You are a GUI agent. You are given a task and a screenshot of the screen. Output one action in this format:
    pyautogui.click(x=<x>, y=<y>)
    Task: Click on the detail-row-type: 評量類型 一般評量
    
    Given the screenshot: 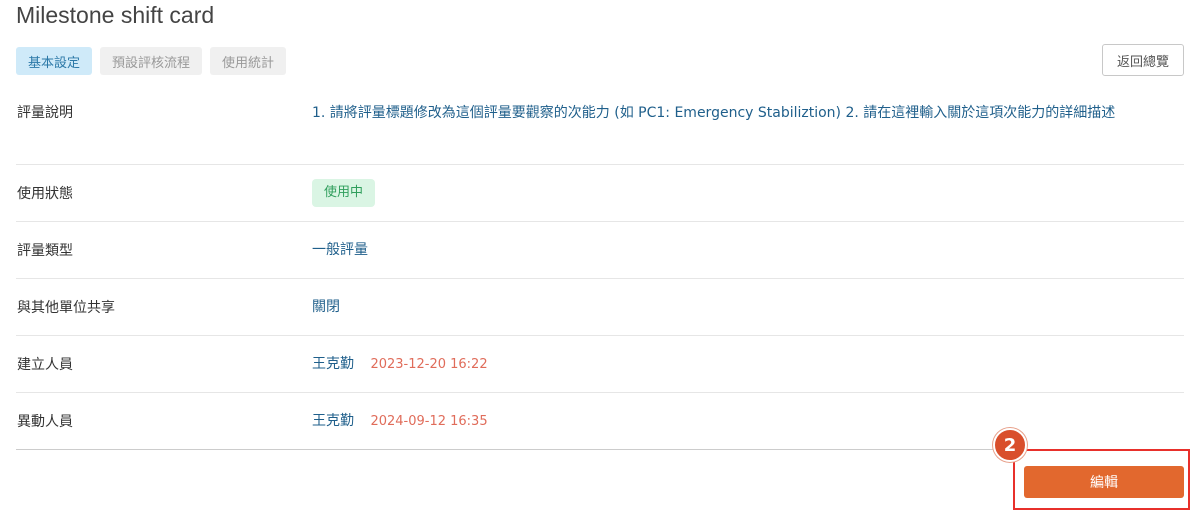 What is the action you would take?
    pyautogui.click(x=600, y=250)
    